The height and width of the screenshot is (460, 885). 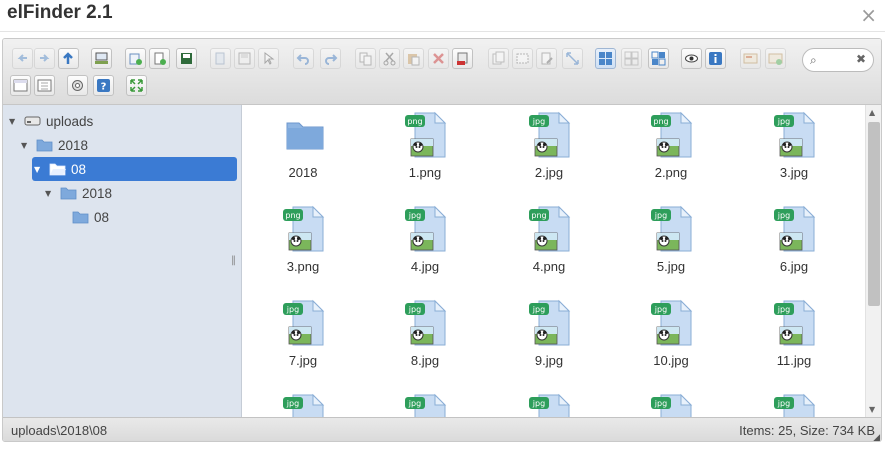 I want to click on getfile-button, so click(x=268, y=58).